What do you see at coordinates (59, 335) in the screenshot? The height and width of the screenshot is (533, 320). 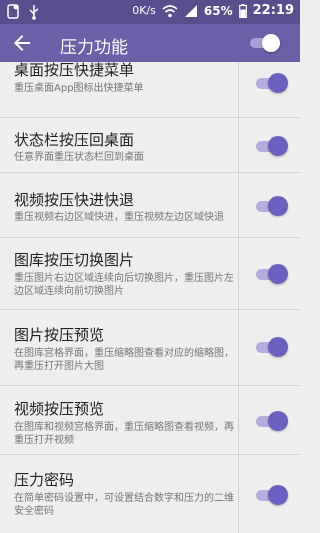 I see `item-title: 图片按压预览` at bounding box center [59, 335].